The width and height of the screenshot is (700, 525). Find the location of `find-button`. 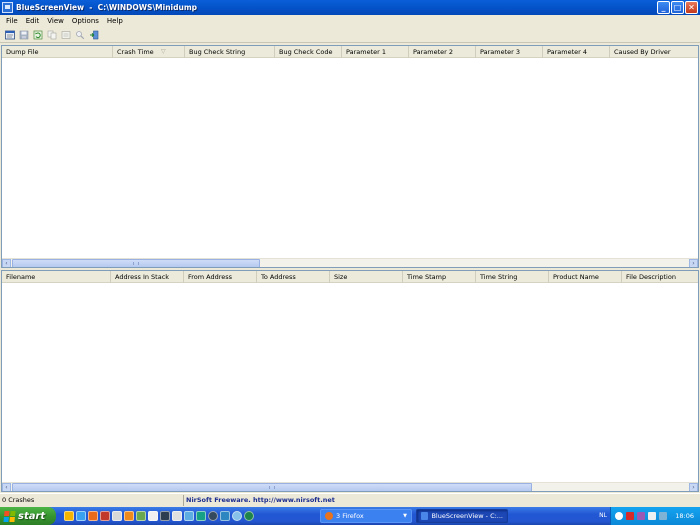

find-button is located at coordinates (80, 35).